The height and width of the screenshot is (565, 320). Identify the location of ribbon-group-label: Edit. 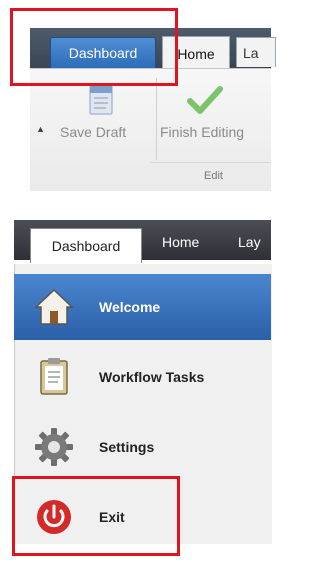
(213, 176).